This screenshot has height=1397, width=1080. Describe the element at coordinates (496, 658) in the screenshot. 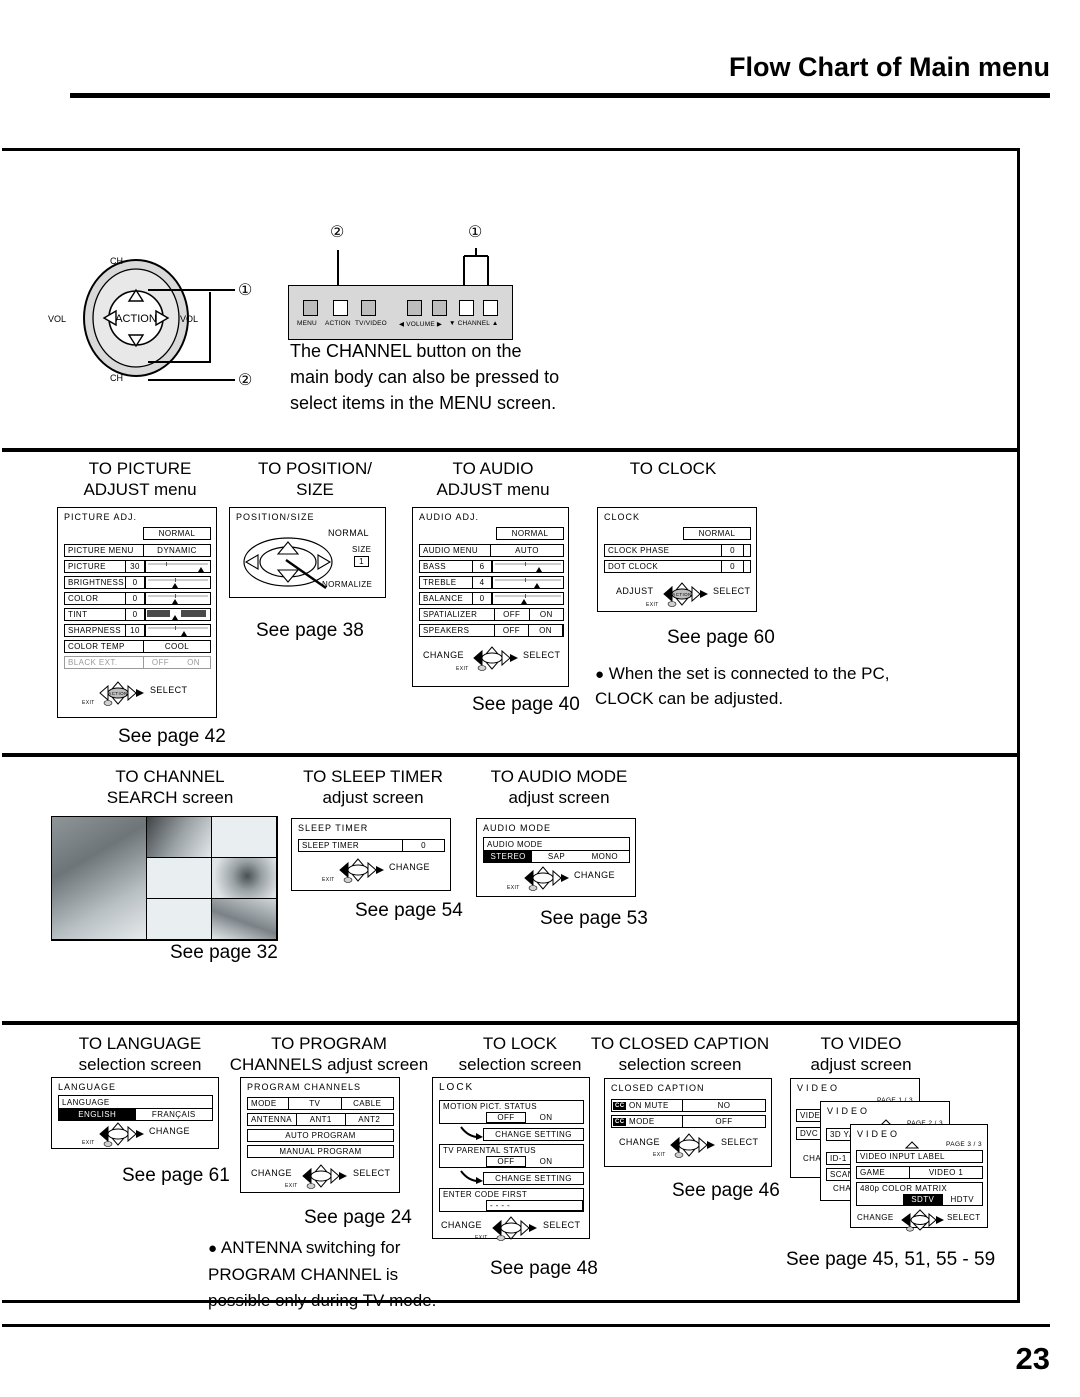

I see `audio-action-pad` at that location.